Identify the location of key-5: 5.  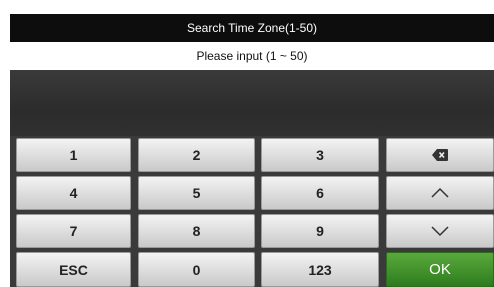
(196, 193).